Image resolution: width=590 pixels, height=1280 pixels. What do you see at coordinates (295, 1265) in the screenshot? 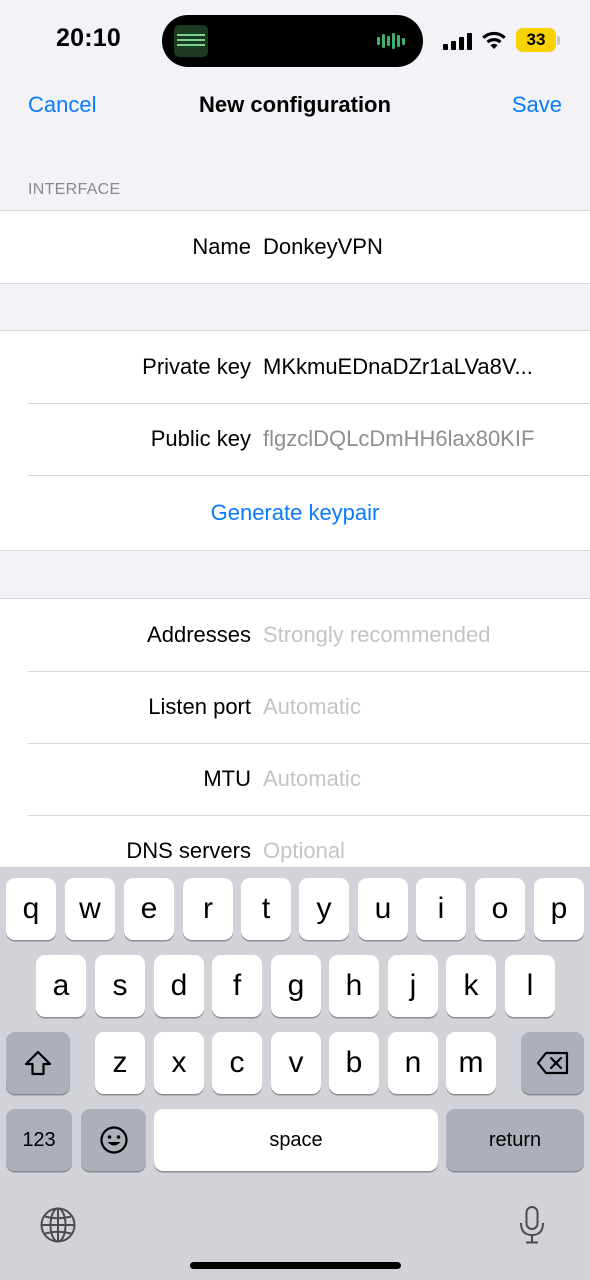
I see `home-indicator` at bounding box center [295, 1265].